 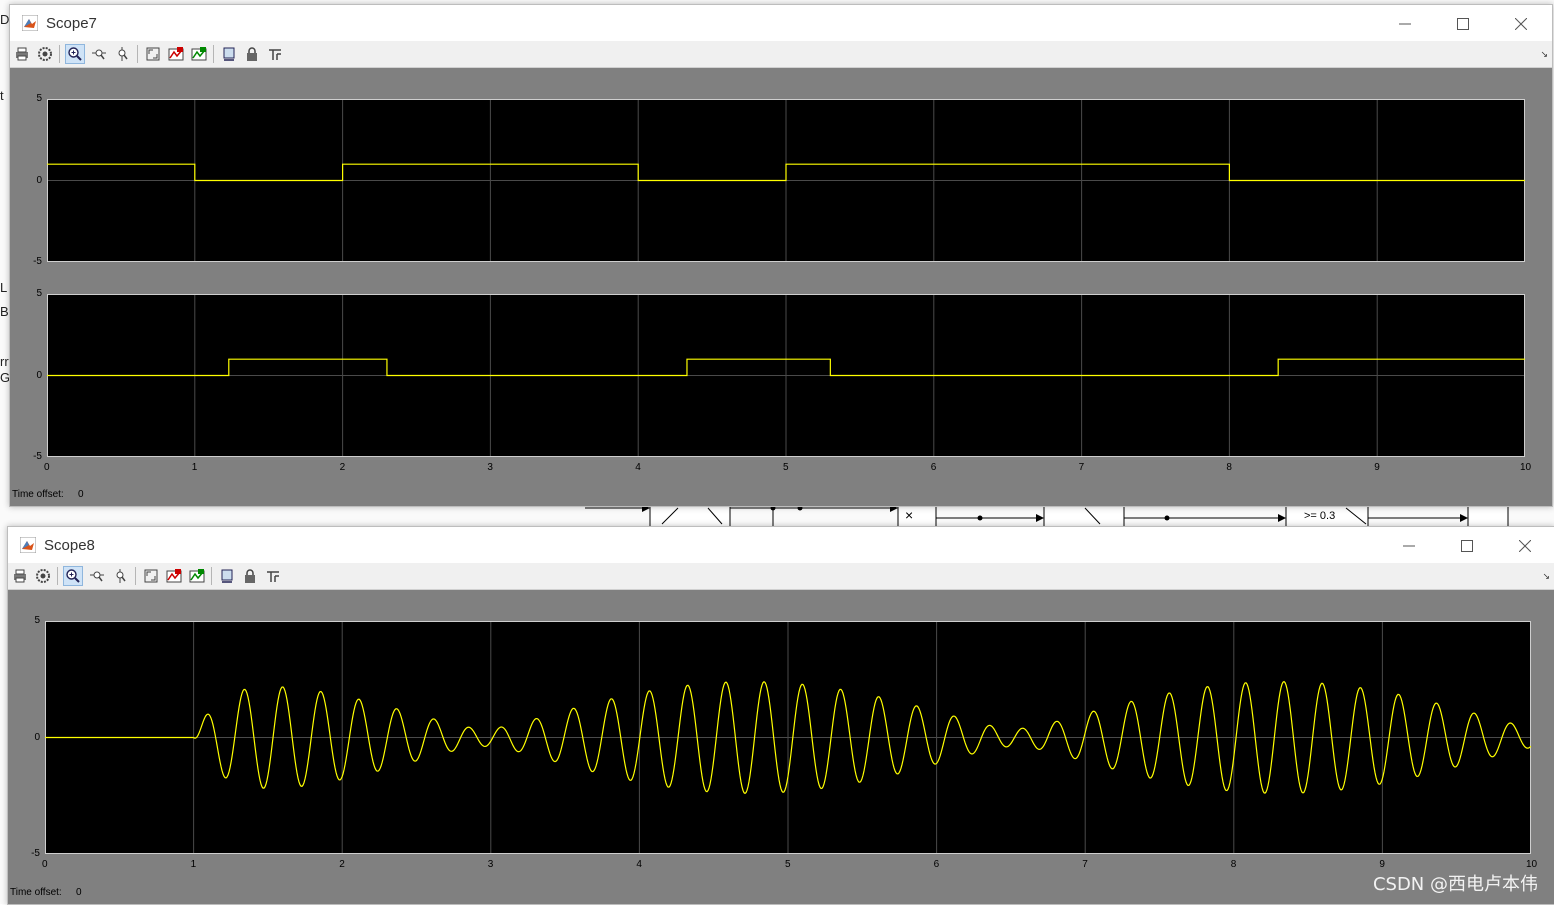 I want to click on x-tick-label: 3, so click(x=490, y=864).